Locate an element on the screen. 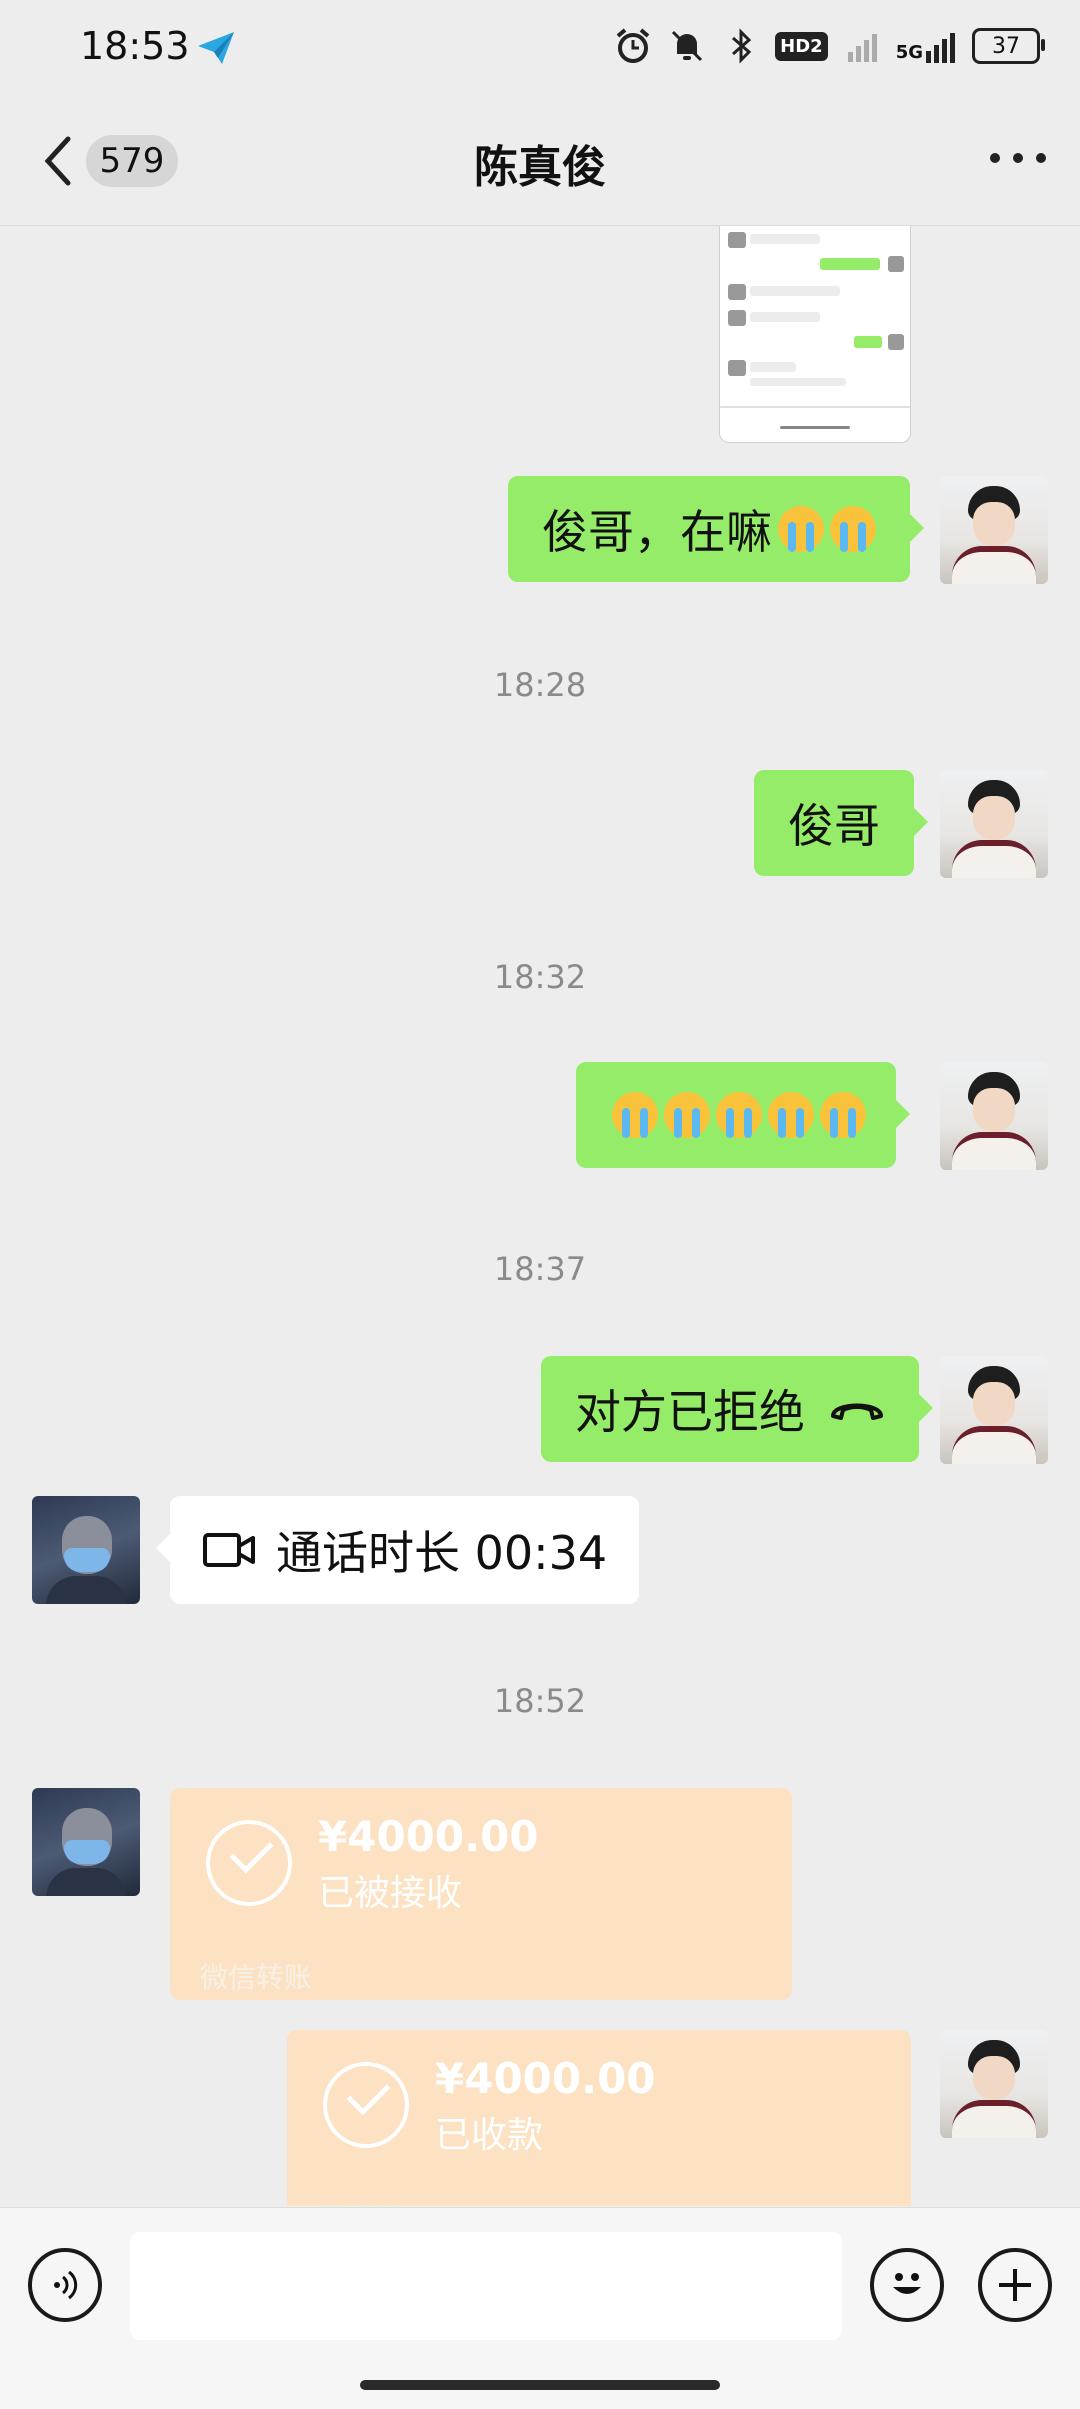 This screenshot has height=2409, width=1080. alarm-icon is located at coordinates (633, 45).